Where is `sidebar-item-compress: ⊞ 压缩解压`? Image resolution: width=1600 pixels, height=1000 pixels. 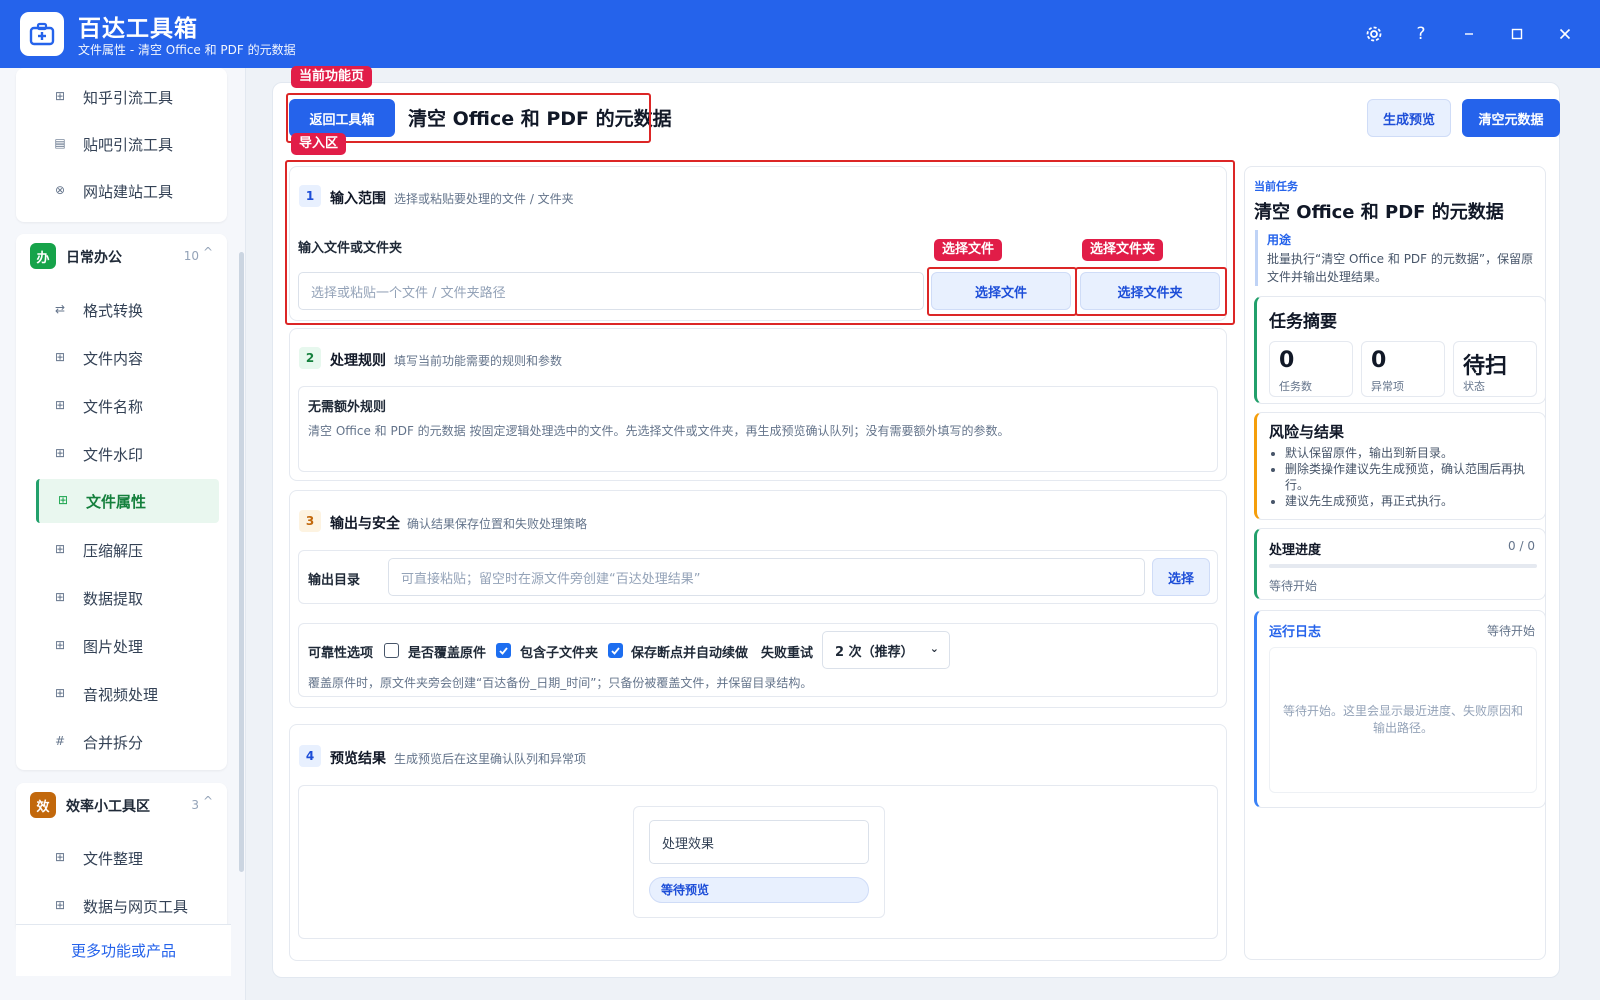 sidebar-item-compress: ⊞ 压缩解压 is located at coordinates (120, 550).